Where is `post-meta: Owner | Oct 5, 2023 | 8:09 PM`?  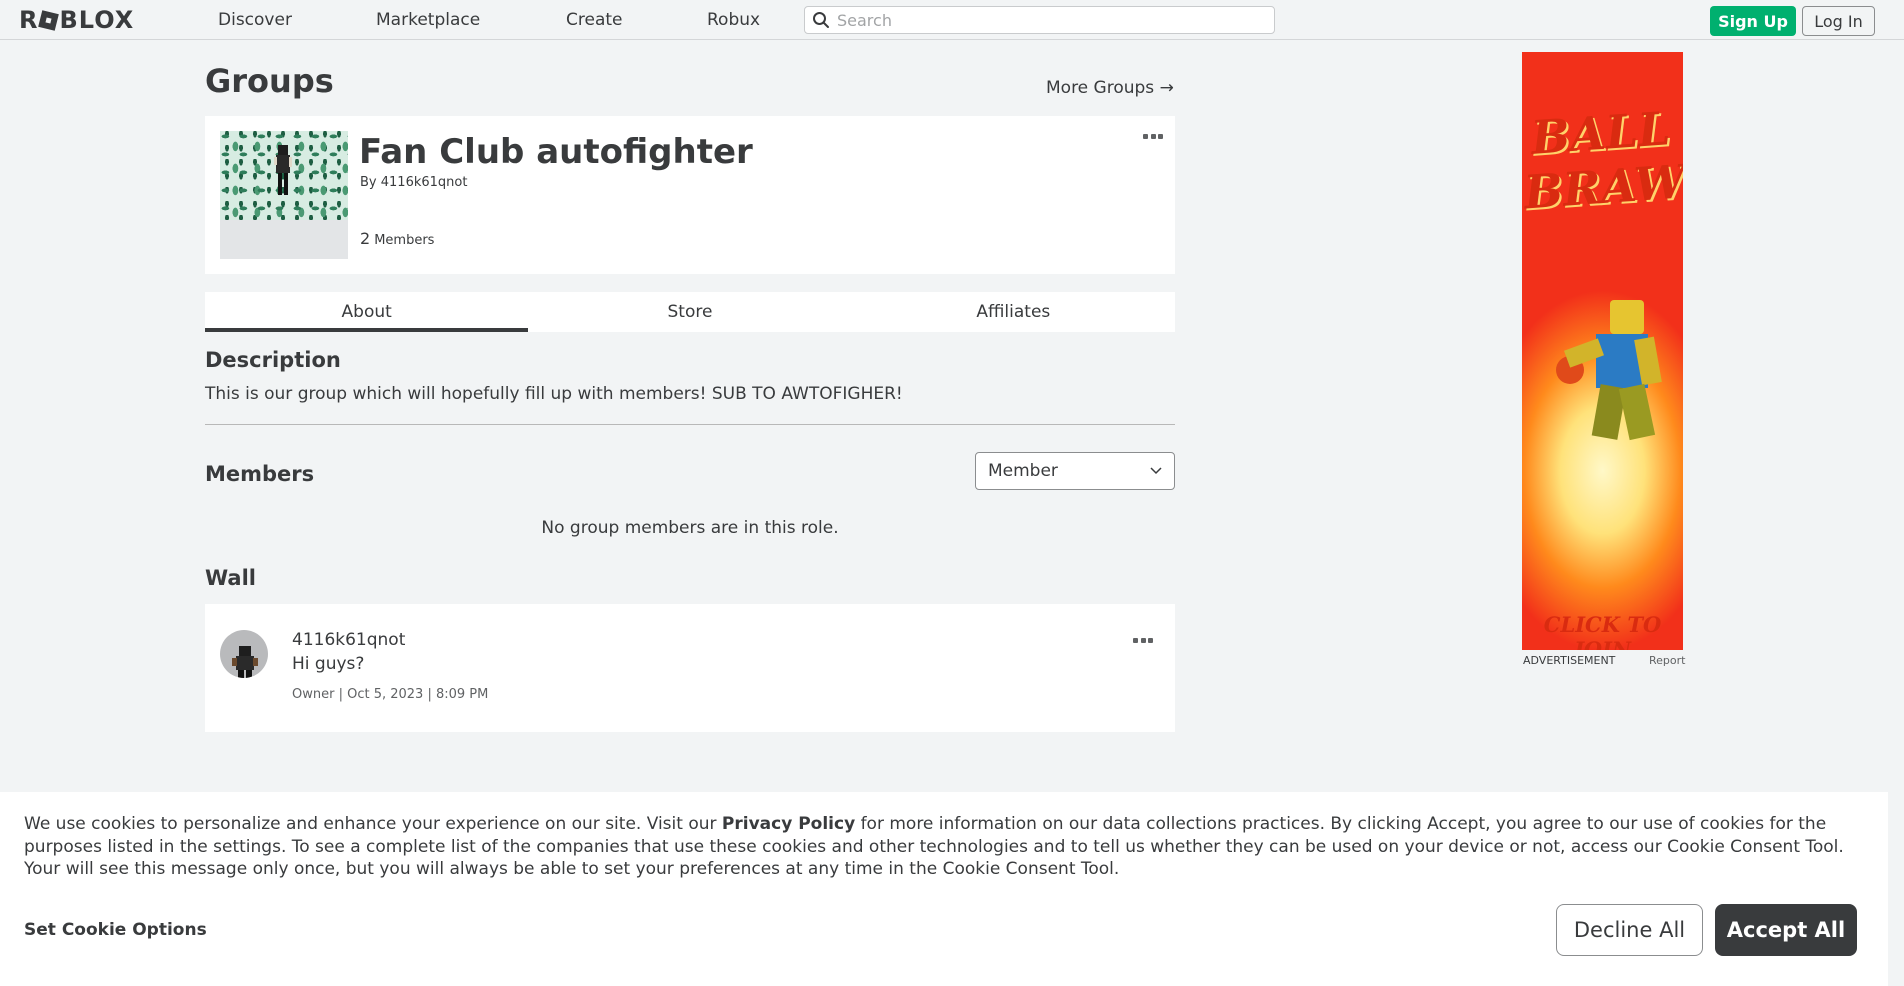 post-meta: Owner | Oct 5, 2023 | 8:09 PM is located at coordinates (390, 694).